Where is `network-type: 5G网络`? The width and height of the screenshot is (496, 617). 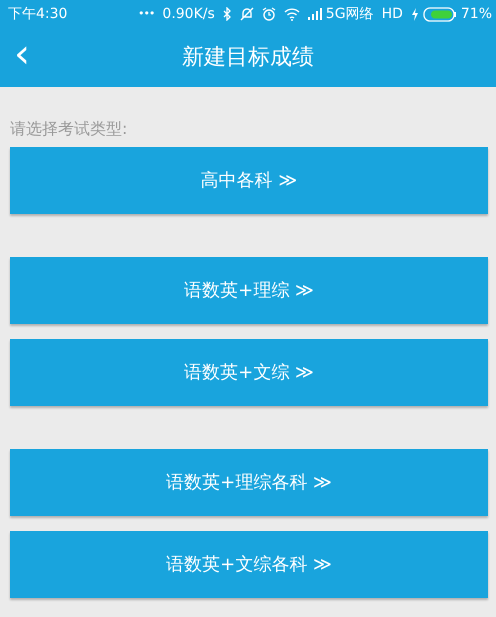
network-type: 5G网络 is located at coordinates (350, 14).